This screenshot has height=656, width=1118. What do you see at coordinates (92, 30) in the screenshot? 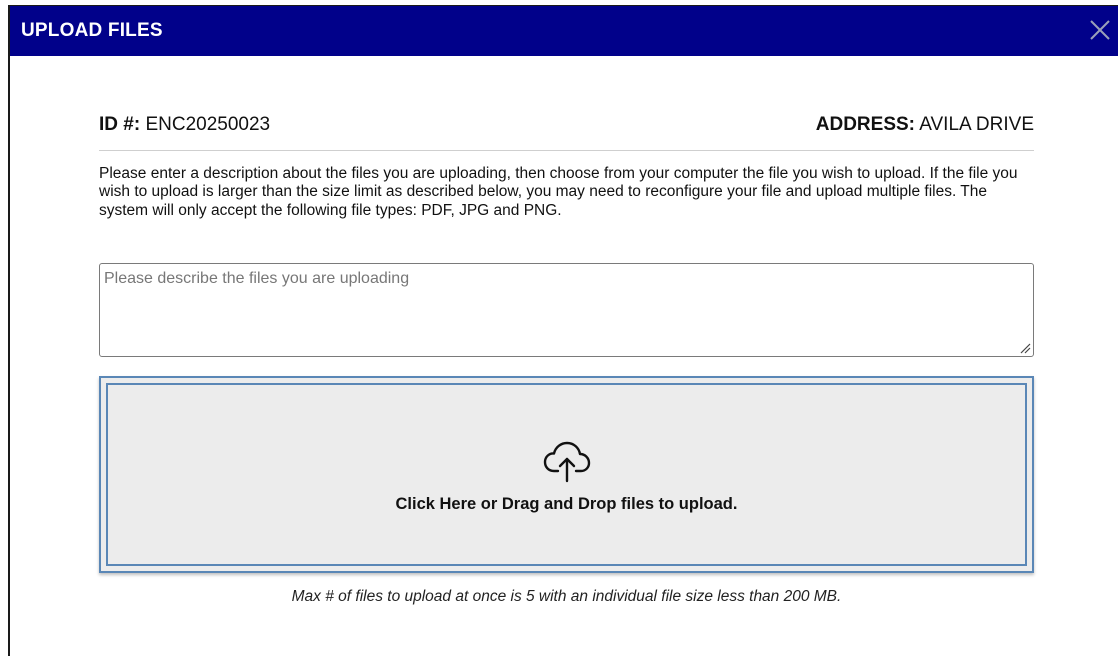
I see `dialog-title: UPLOAD FILES` at bounding box center [92, 30].